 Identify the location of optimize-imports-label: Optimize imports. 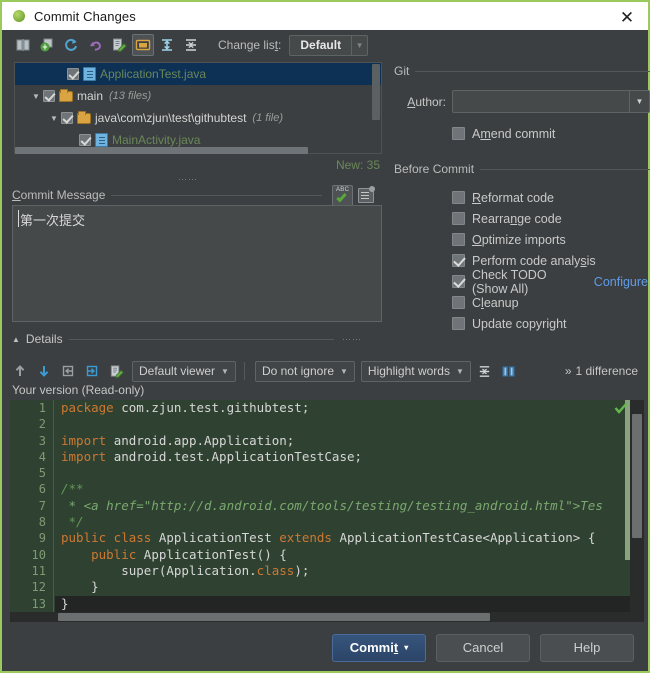
(519, 239).